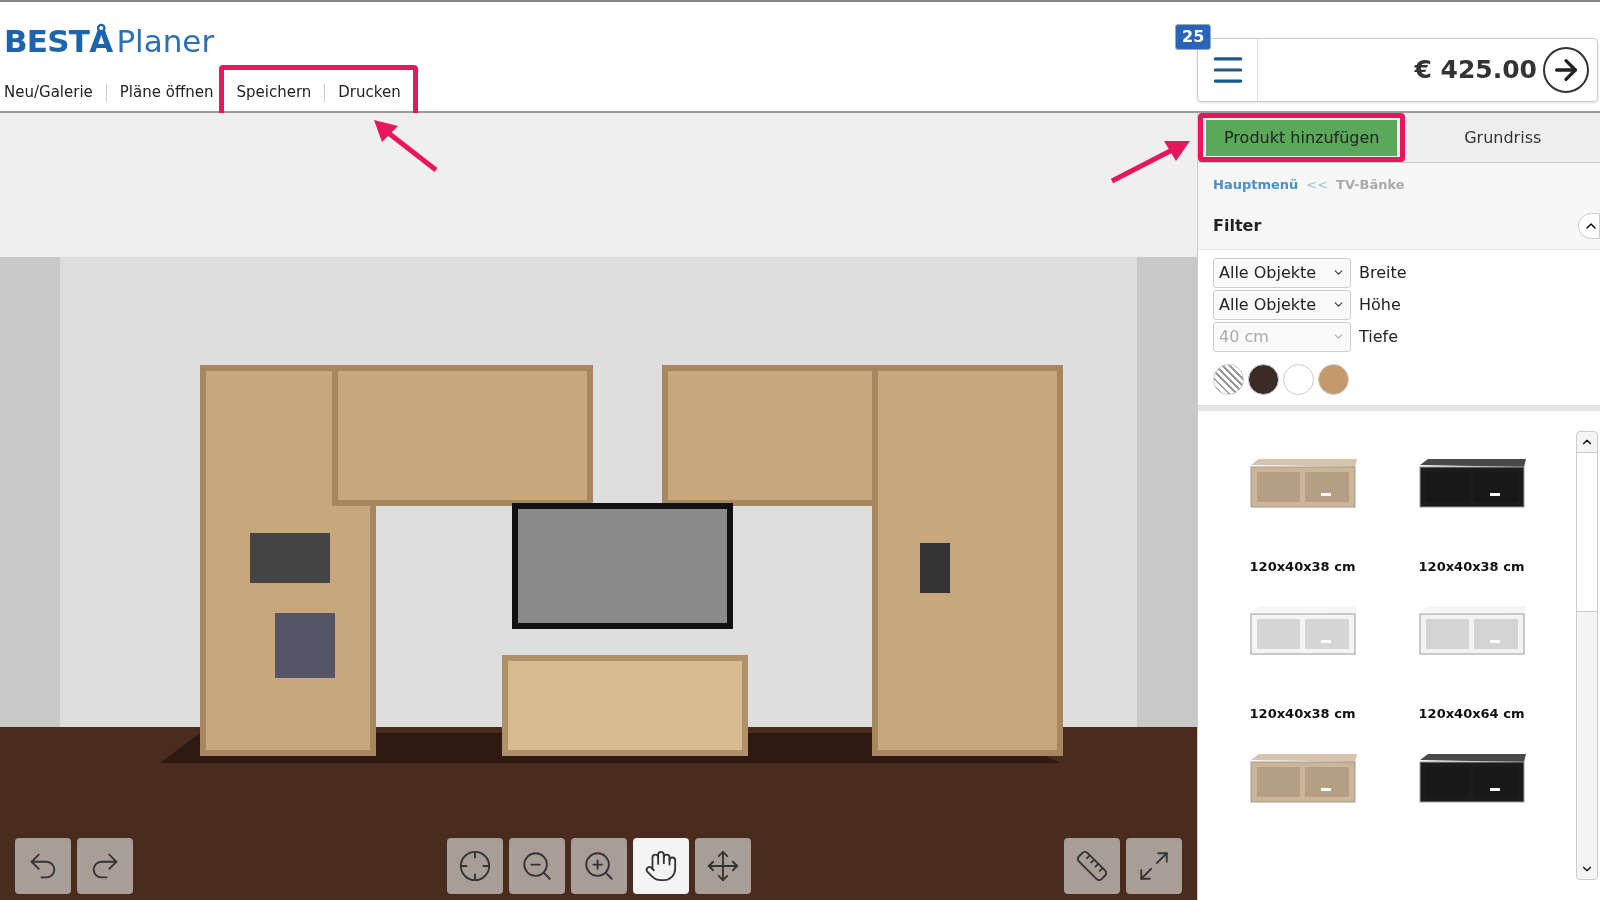  Describe the element at coordinates (1237, 225) in the screenshot. I see `filter-heading: Filter` at that location.